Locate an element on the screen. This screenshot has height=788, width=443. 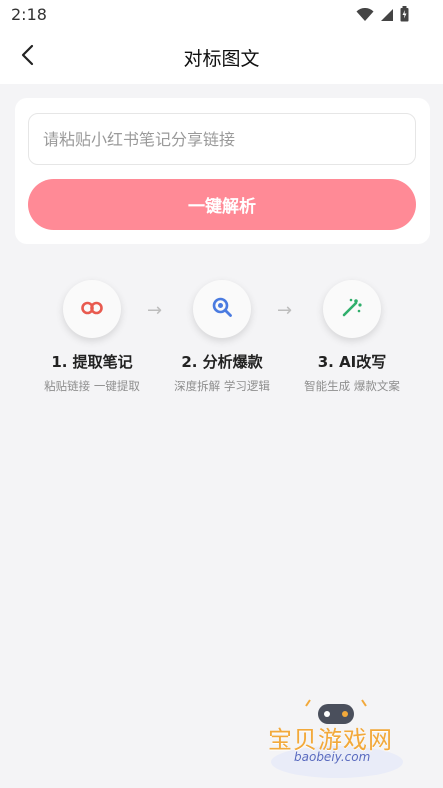
page-title: 对标图文 is located at coordinates (221, 59).